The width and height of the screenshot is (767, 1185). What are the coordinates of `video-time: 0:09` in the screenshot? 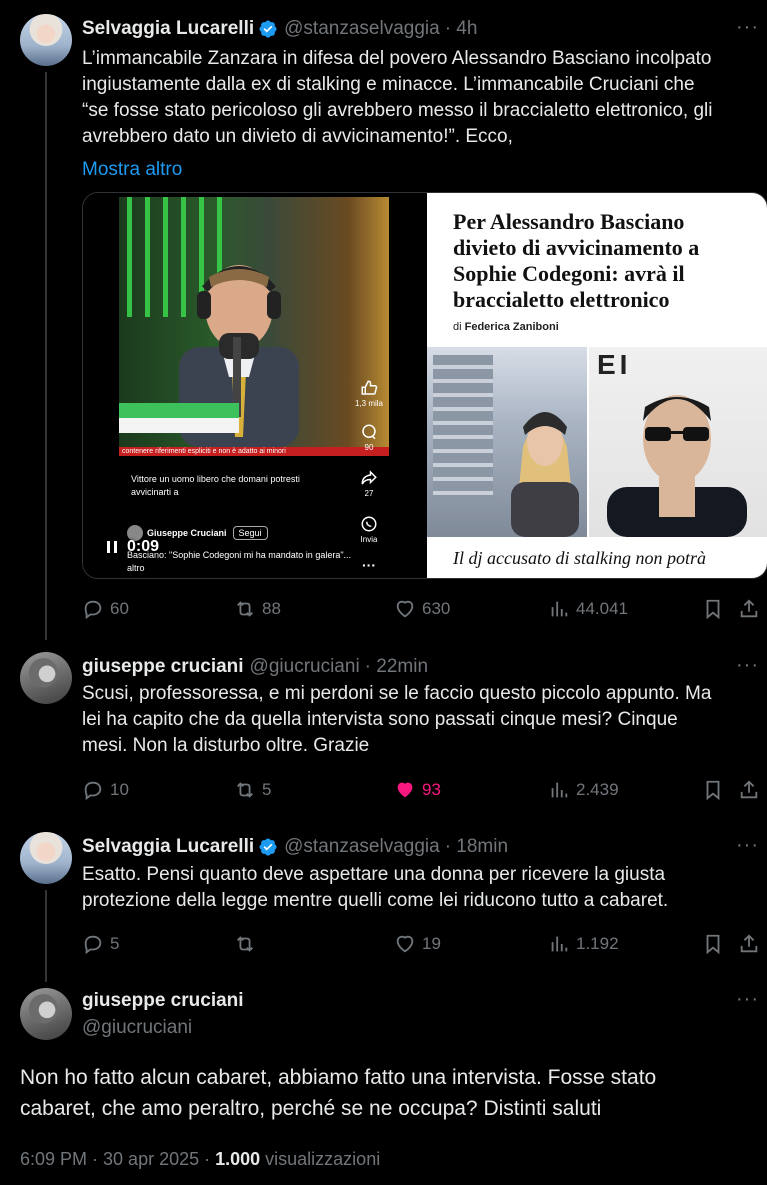 It's located at (143, 546).